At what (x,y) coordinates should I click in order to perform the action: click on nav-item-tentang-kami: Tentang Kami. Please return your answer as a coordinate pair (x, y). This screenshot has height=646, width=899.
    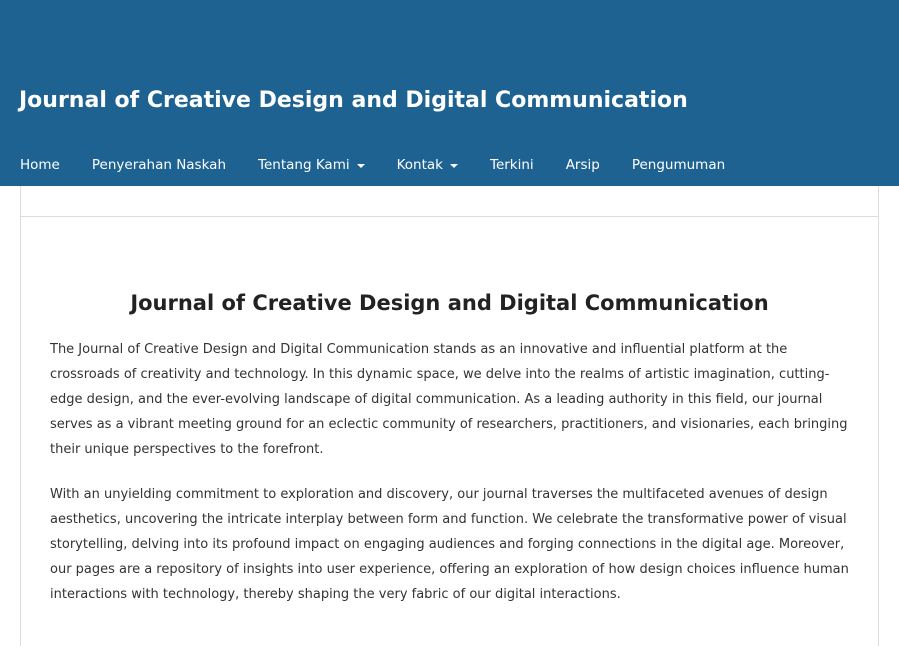
    Looking at the image, I should click on (311, 165).